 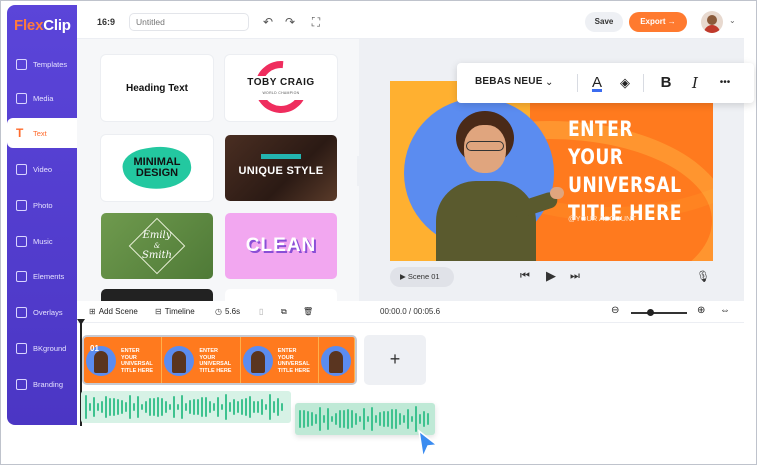 What do you see at coordinates (725, 310) in the screenshot?
I see `fit-timeline-icon: ⇔` at bounding box center [725, 310].